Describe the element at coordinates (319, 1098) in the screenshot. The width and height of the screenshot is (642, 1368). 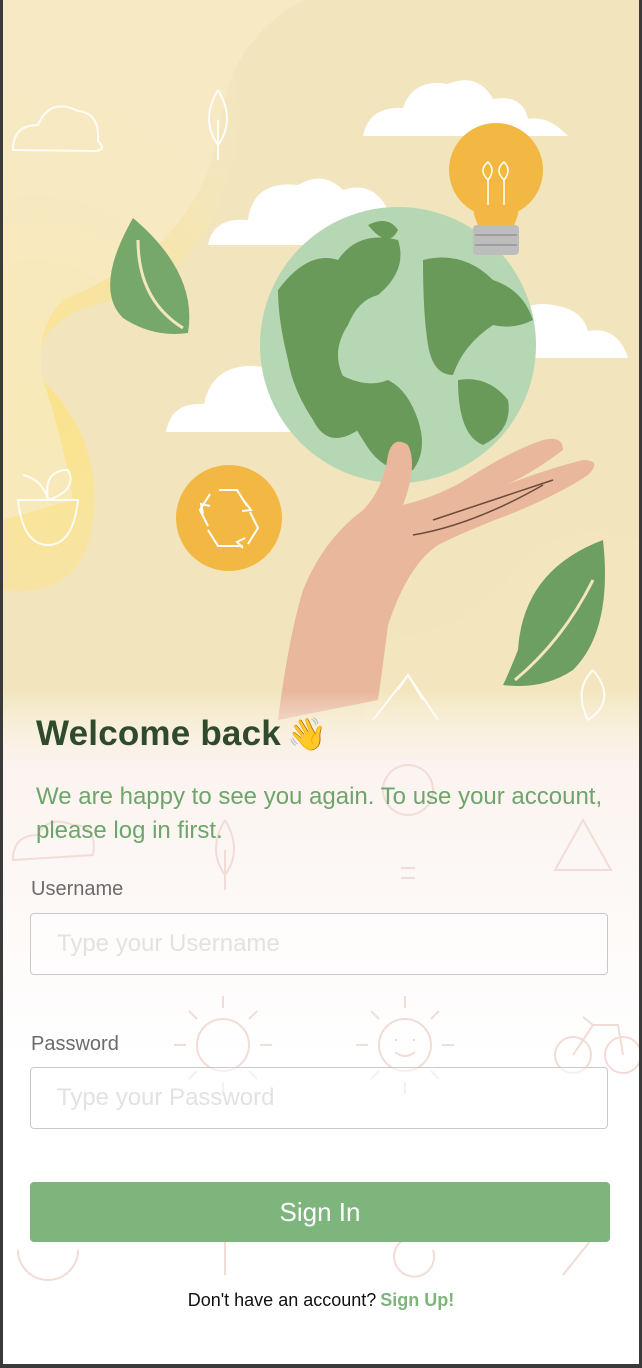
I see `password-input` at that location.